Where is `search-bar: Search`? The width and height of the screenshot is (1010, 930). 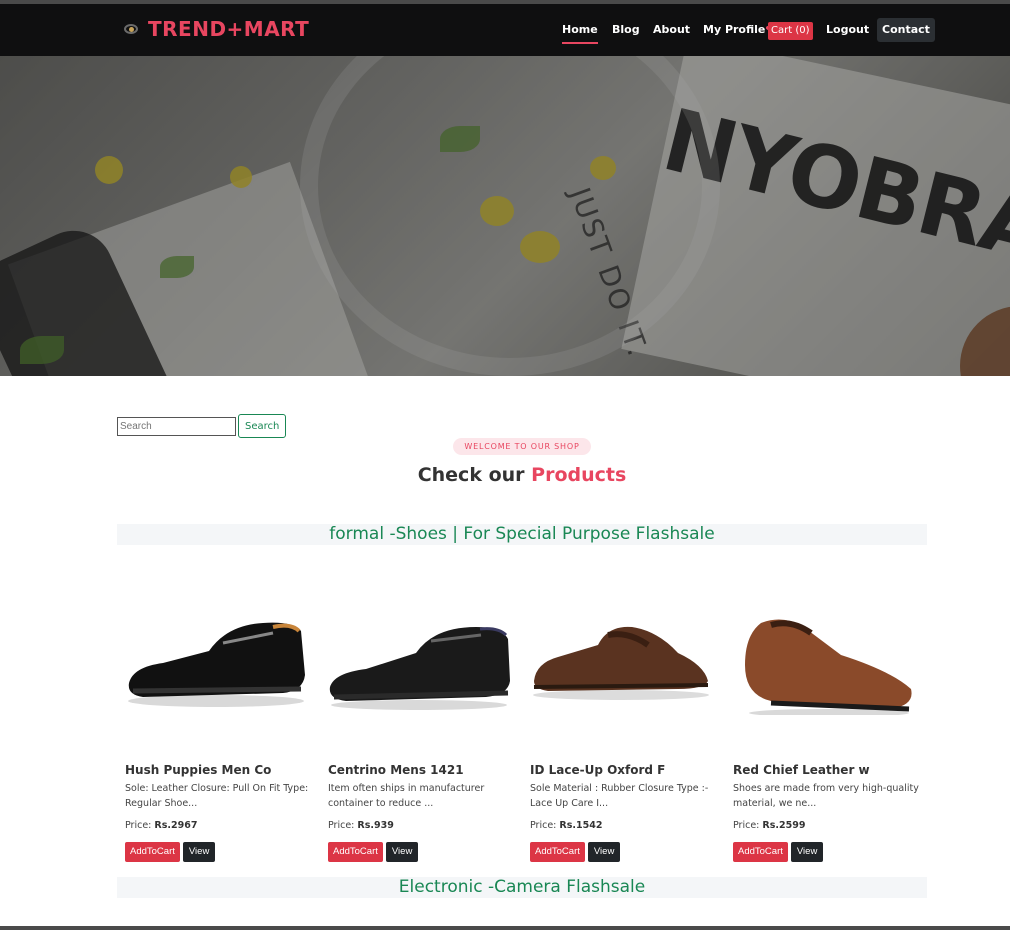 search-bar: Search is located at coordinates (202, 426).